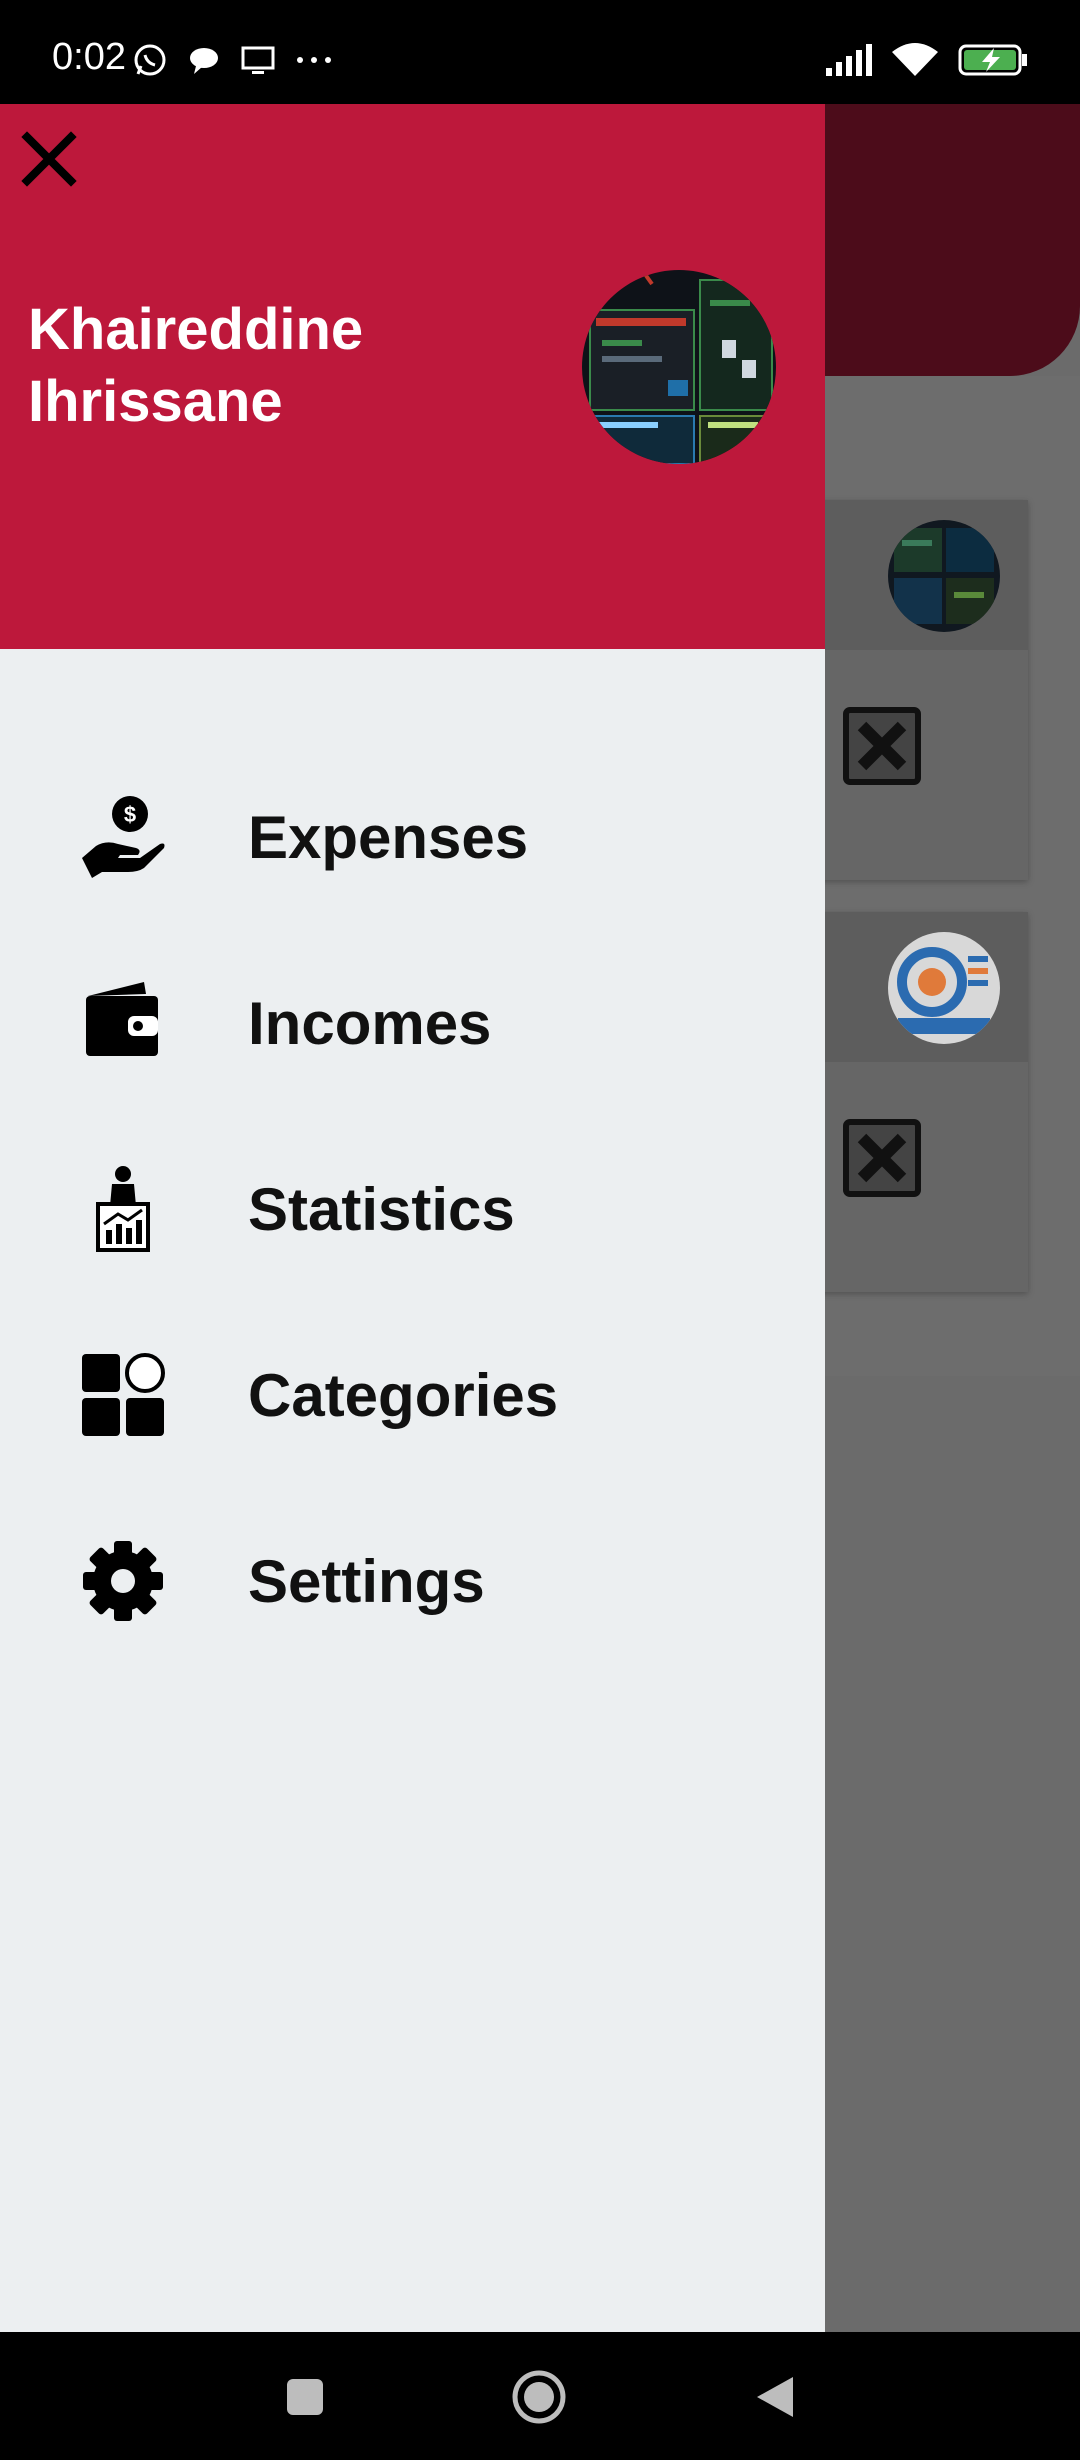  I want to click on battery-charging-icon, so click(992, 60).